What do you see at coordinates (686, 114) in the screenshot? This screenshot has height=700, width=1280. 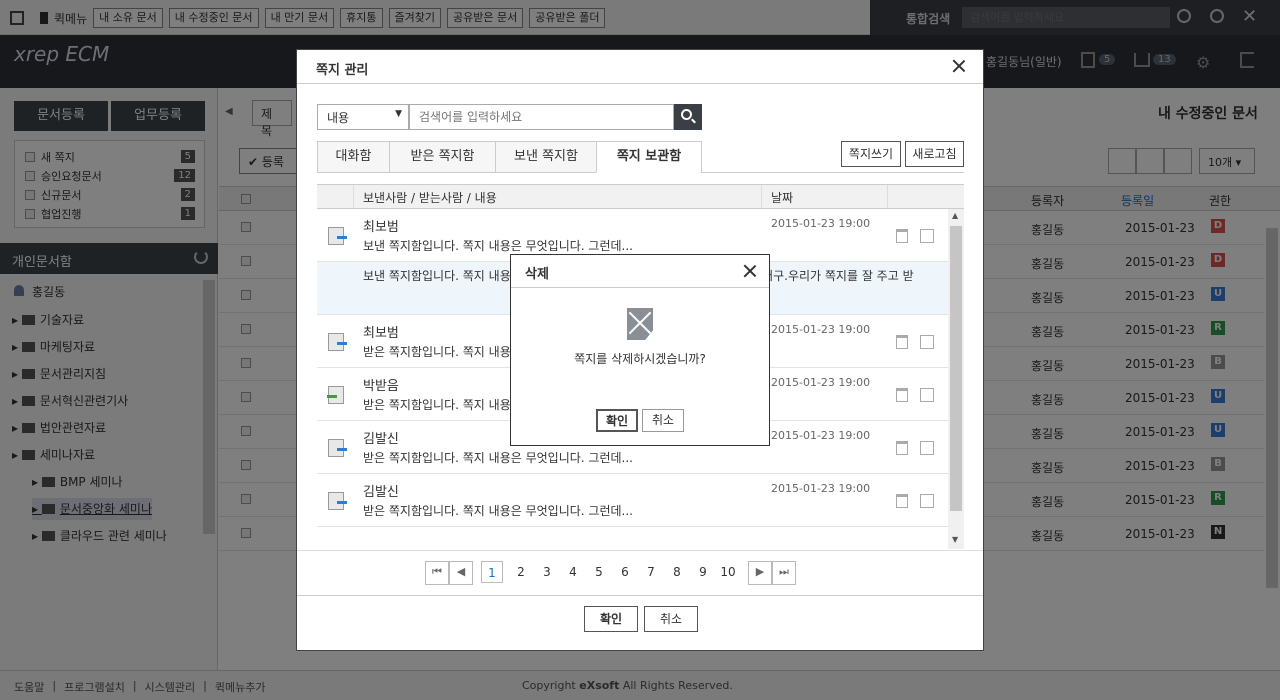 I see `search-icon` at bounding box center [686, 114].